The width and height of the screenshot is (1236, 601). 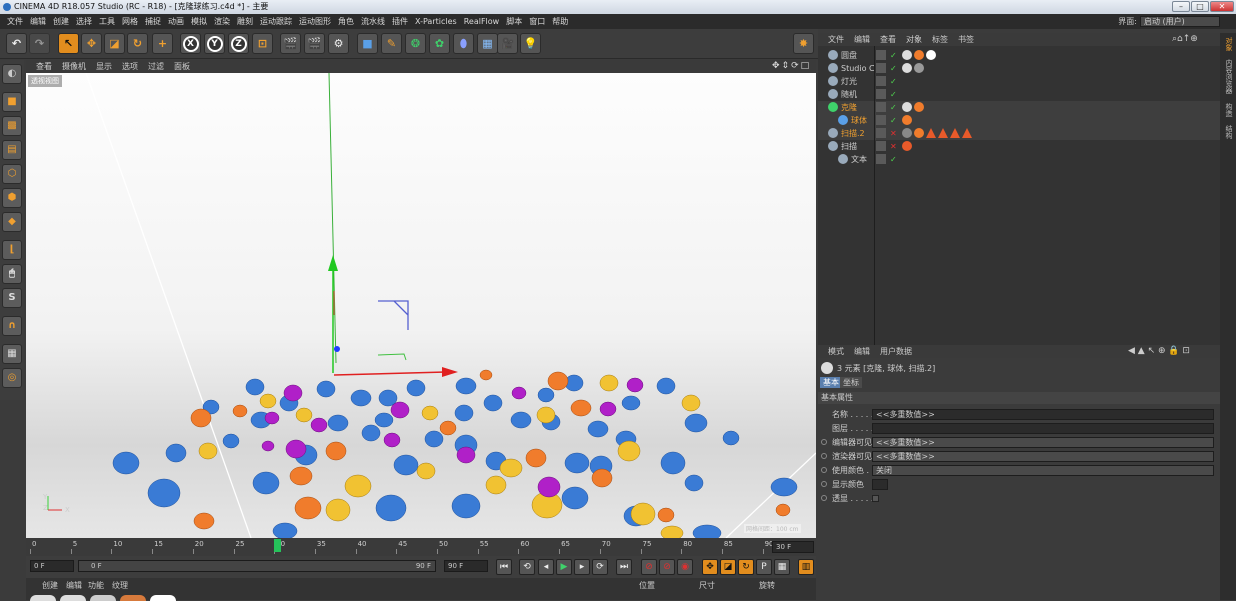 What do you see at coordinates (803, 43) in the screenshot?
I see `snap-icon: ✸` at bounding box center [803, 43].